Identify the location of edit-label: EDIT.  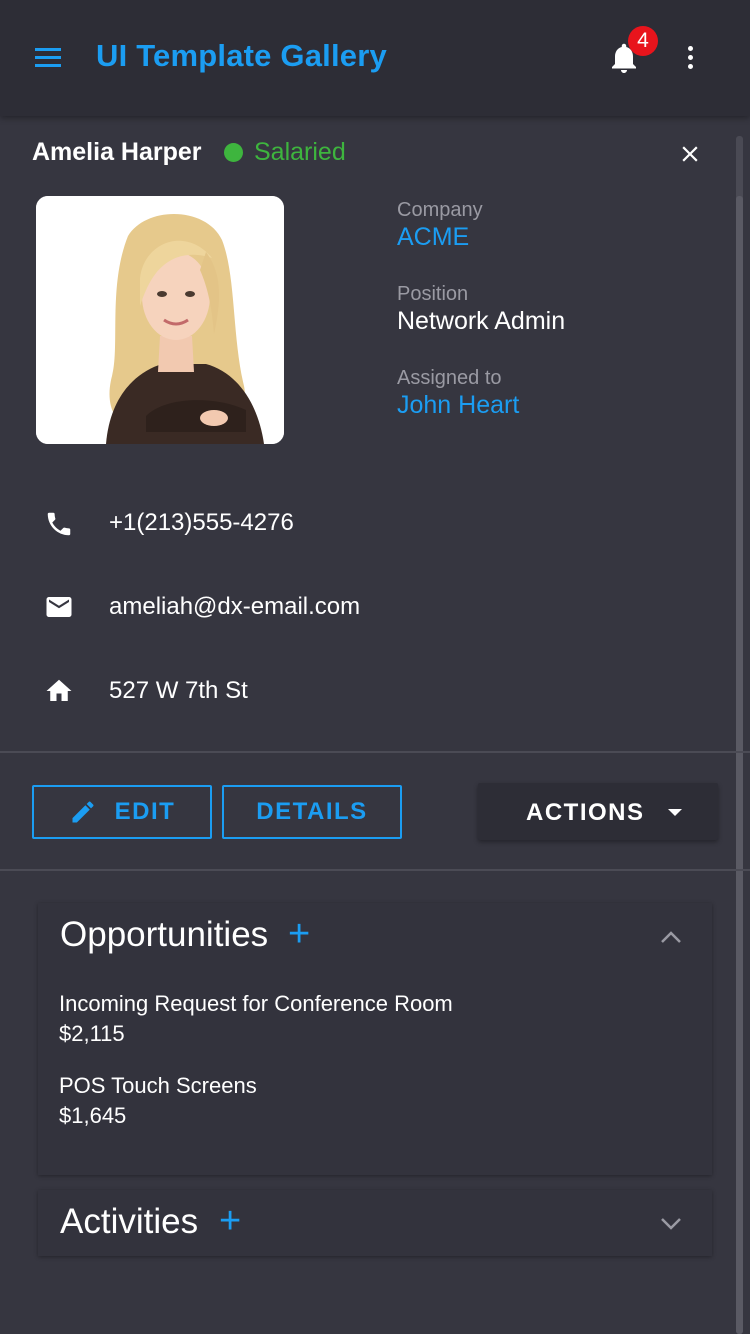
(145, 811).